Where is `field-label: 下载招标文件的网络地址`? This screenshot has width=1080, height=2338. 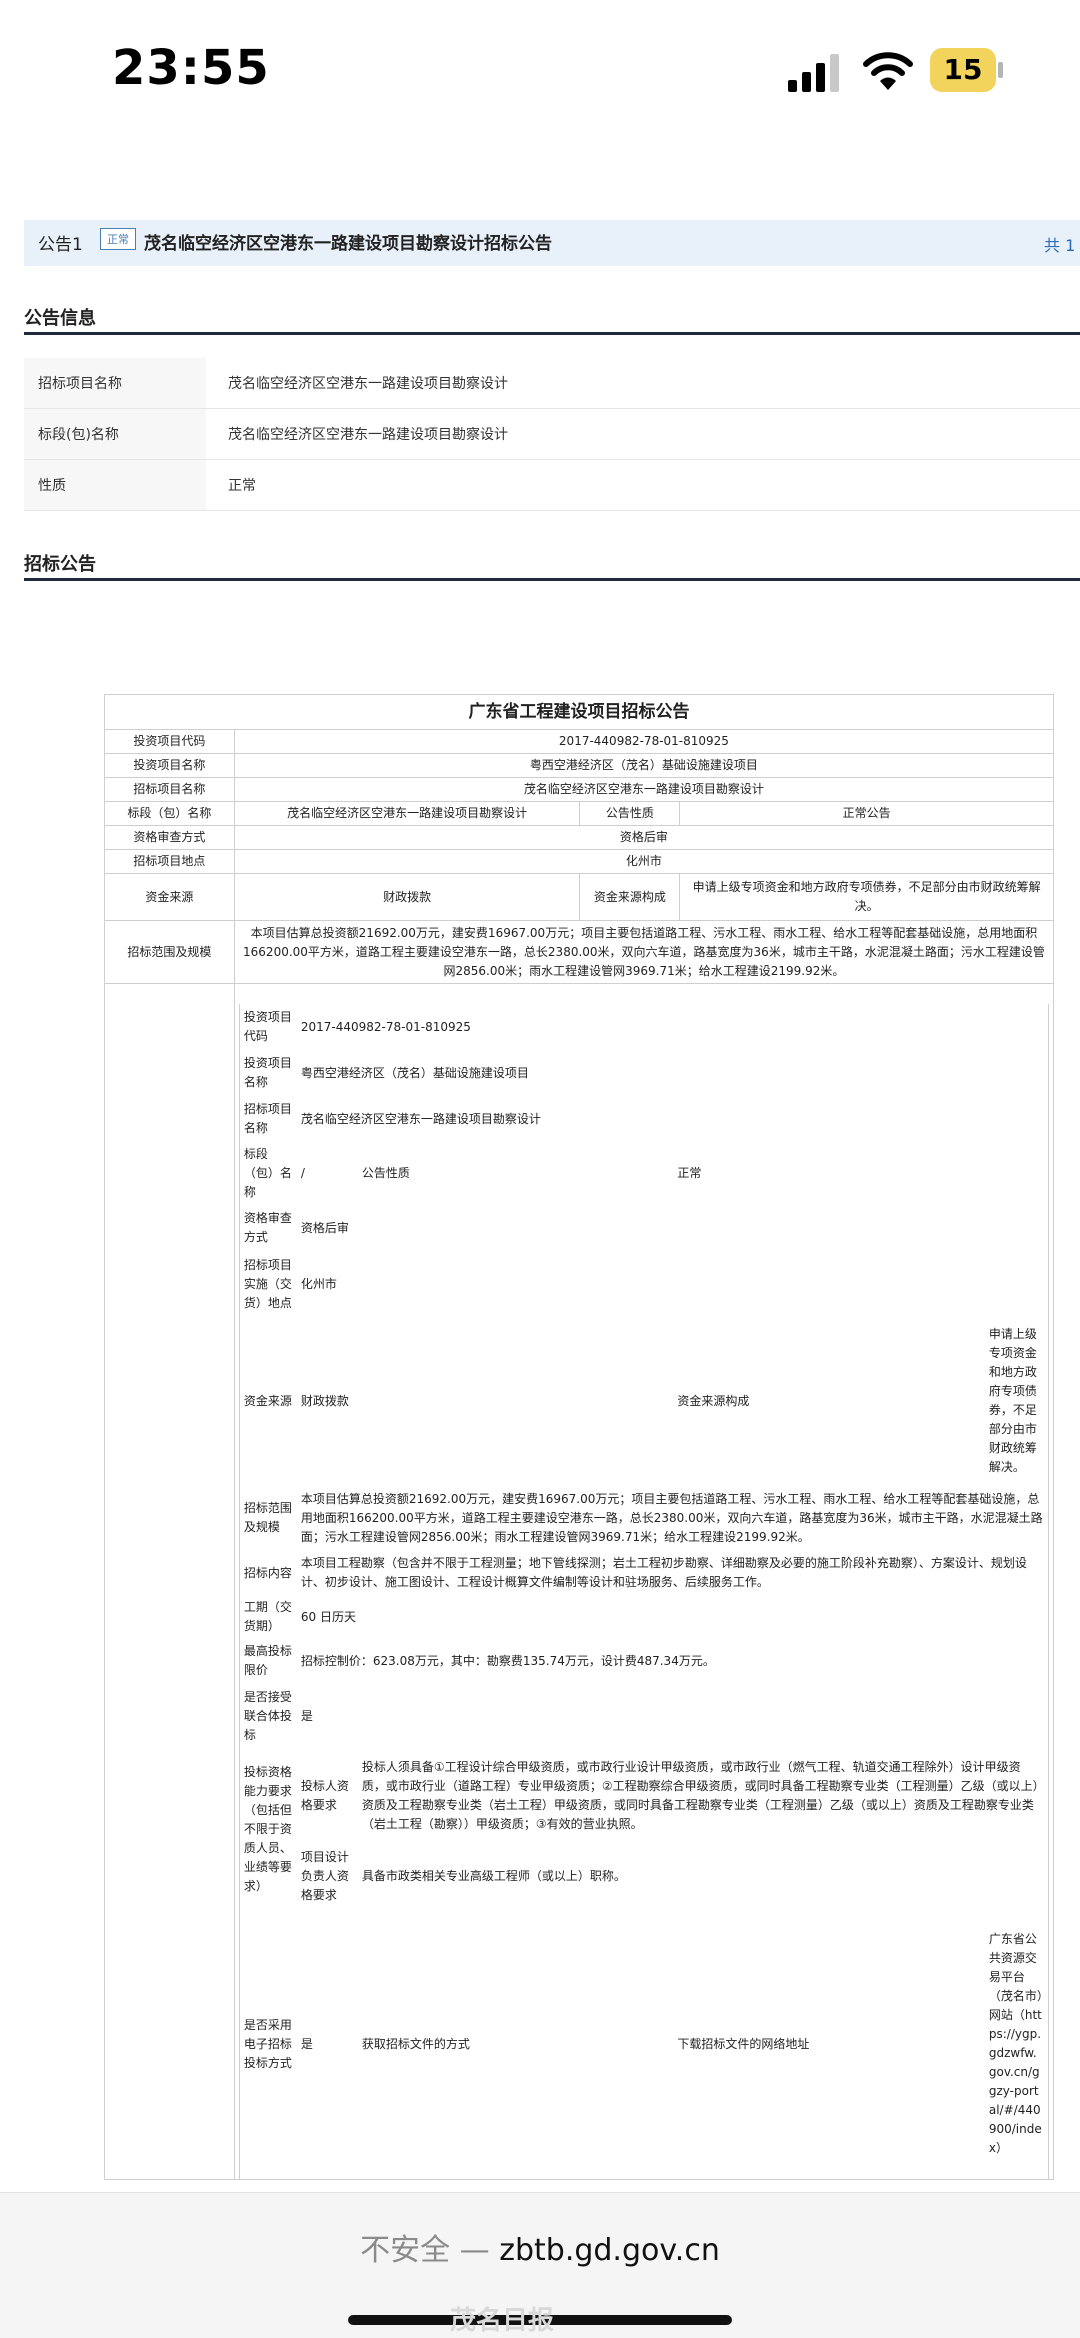 field-label: 下载招标文件的网络地址 is located at coordinates (743, 2043).